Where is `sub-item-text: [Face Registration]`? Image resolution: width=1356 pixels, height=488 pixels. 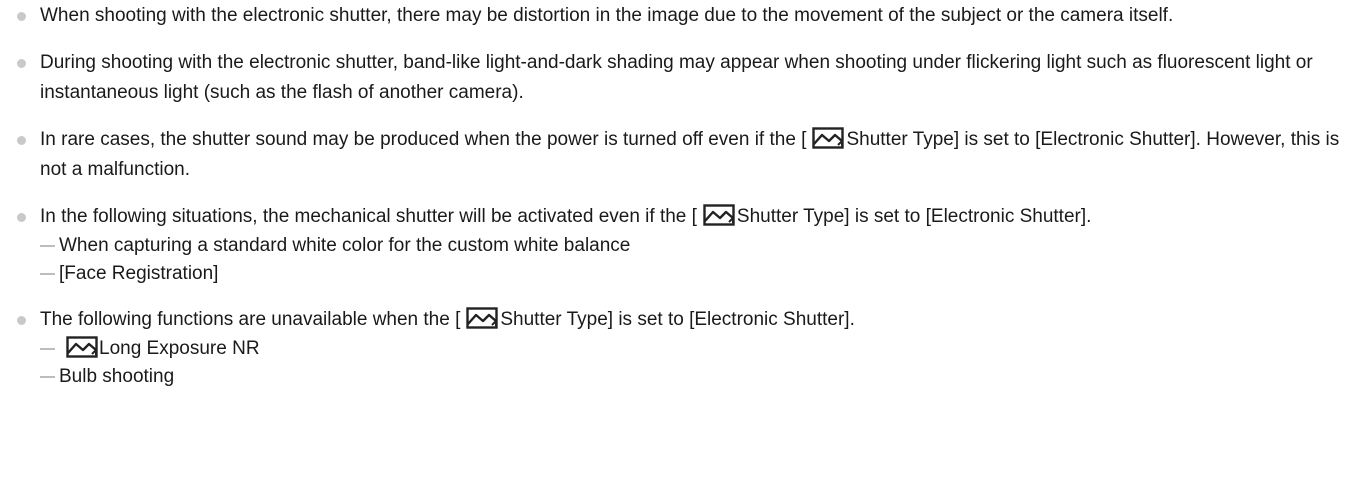 sub-item-text: [Face Registration] is located at coordinates (139, 273).